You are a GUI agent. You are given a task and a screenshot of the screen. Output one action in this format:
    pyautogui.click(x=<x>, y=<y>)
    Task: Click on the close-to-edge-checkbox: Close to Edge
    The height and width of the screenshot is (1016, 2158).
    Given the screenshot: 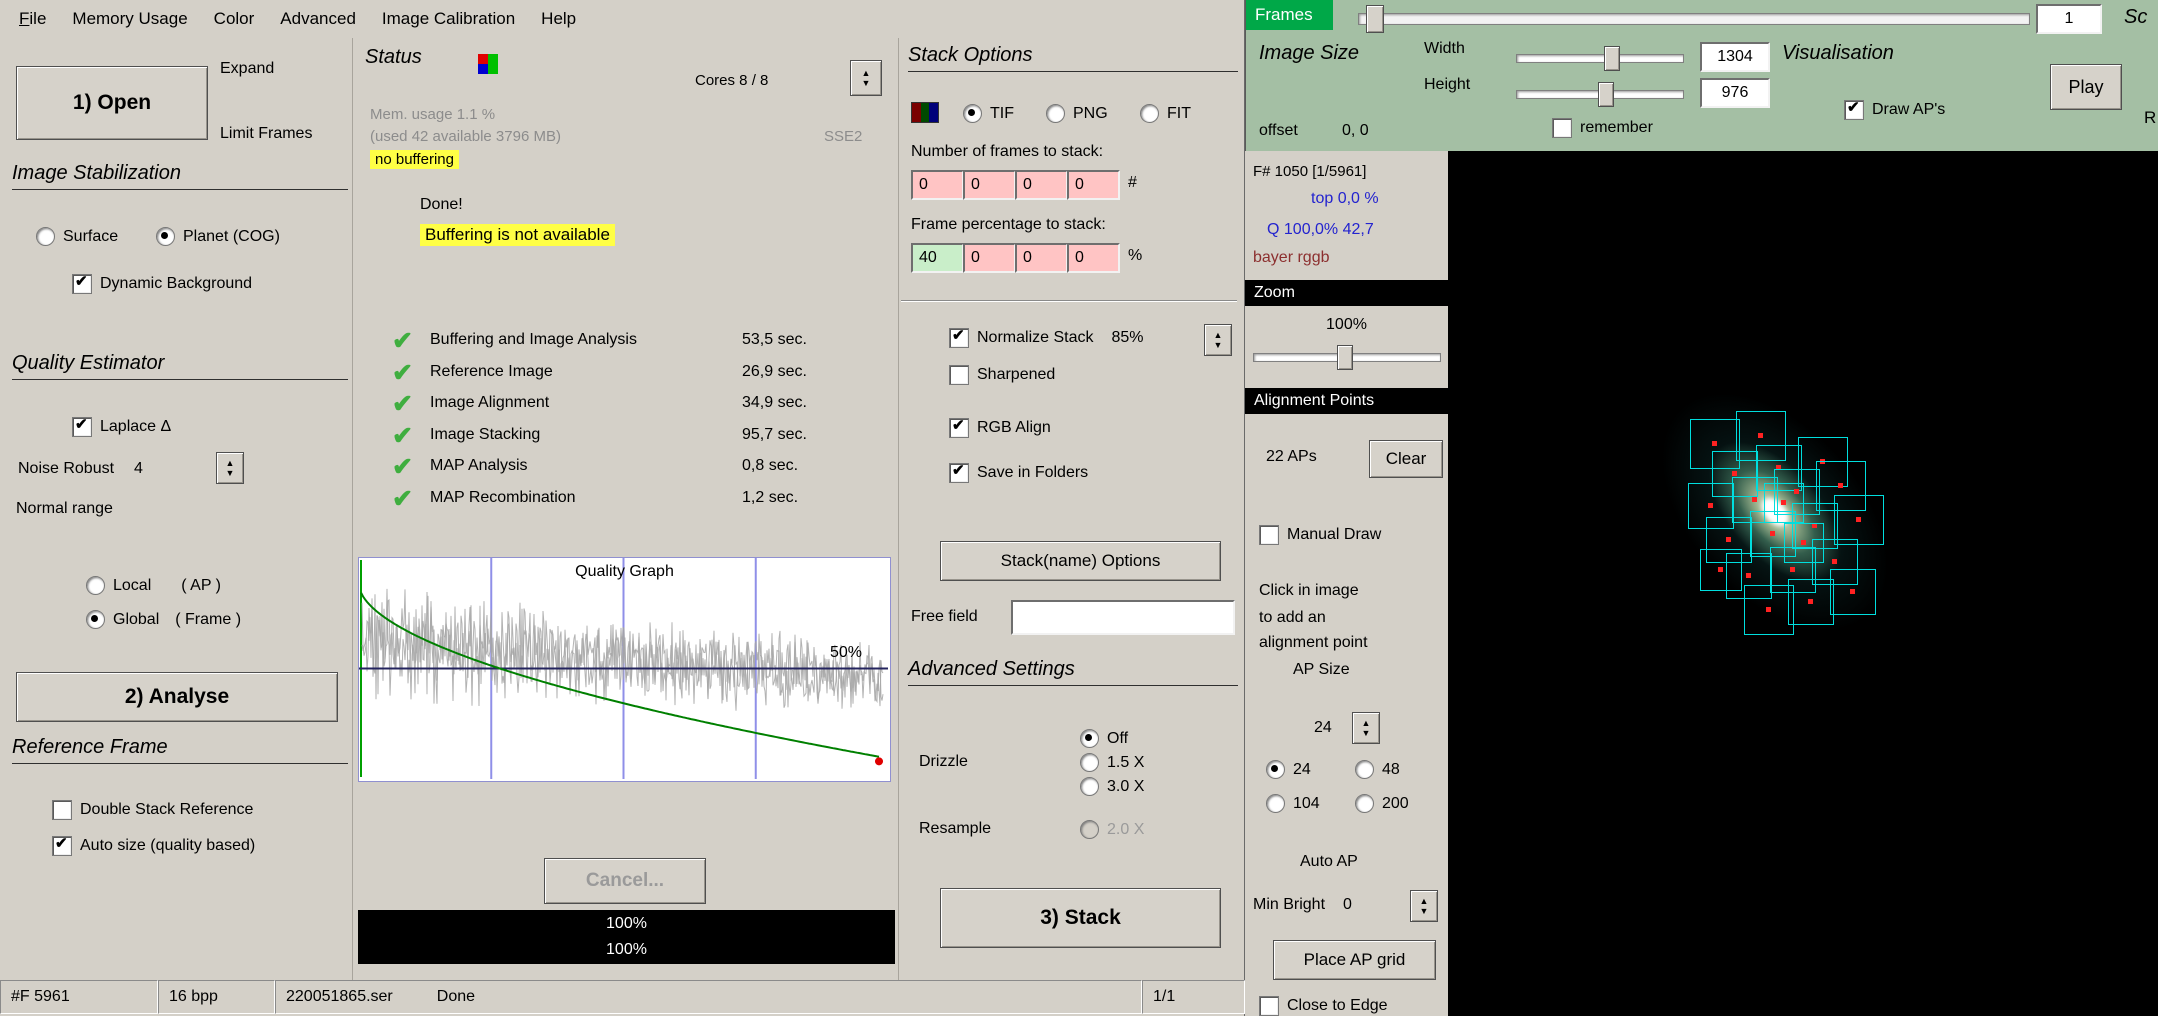 What is the action you would take?
    pyautogui.click(x=1323, y=1006)
    